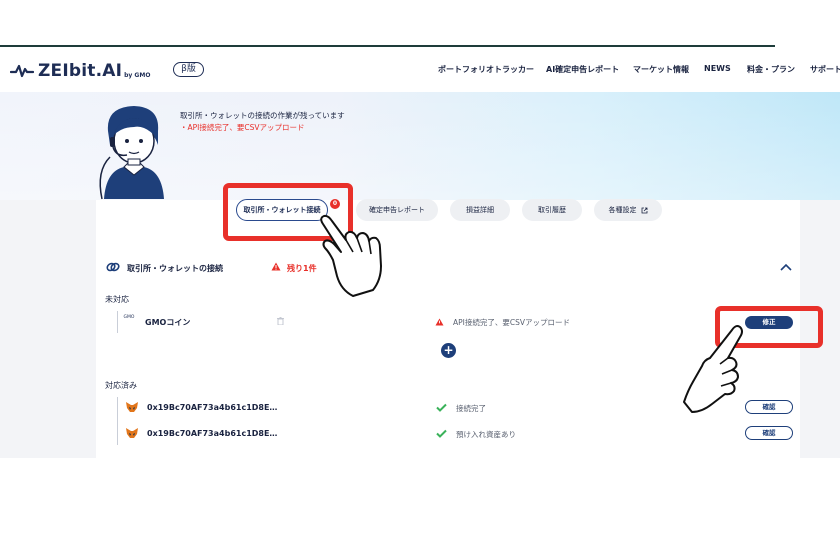  What do you see at coordinates (188, 69) in the screenshot?
I see `beta-badge: β版` at bounding box center [188, 69].